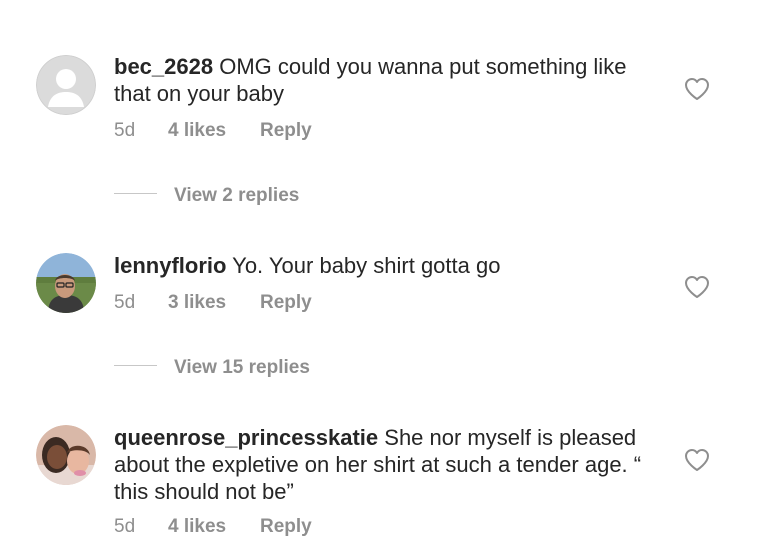 This screenshot has height=538, width=770. What do you see at coordinates (242, 367) in the screenshot?
I see `view-replies-label: View 15 replies` at bounding box center [242, 367].